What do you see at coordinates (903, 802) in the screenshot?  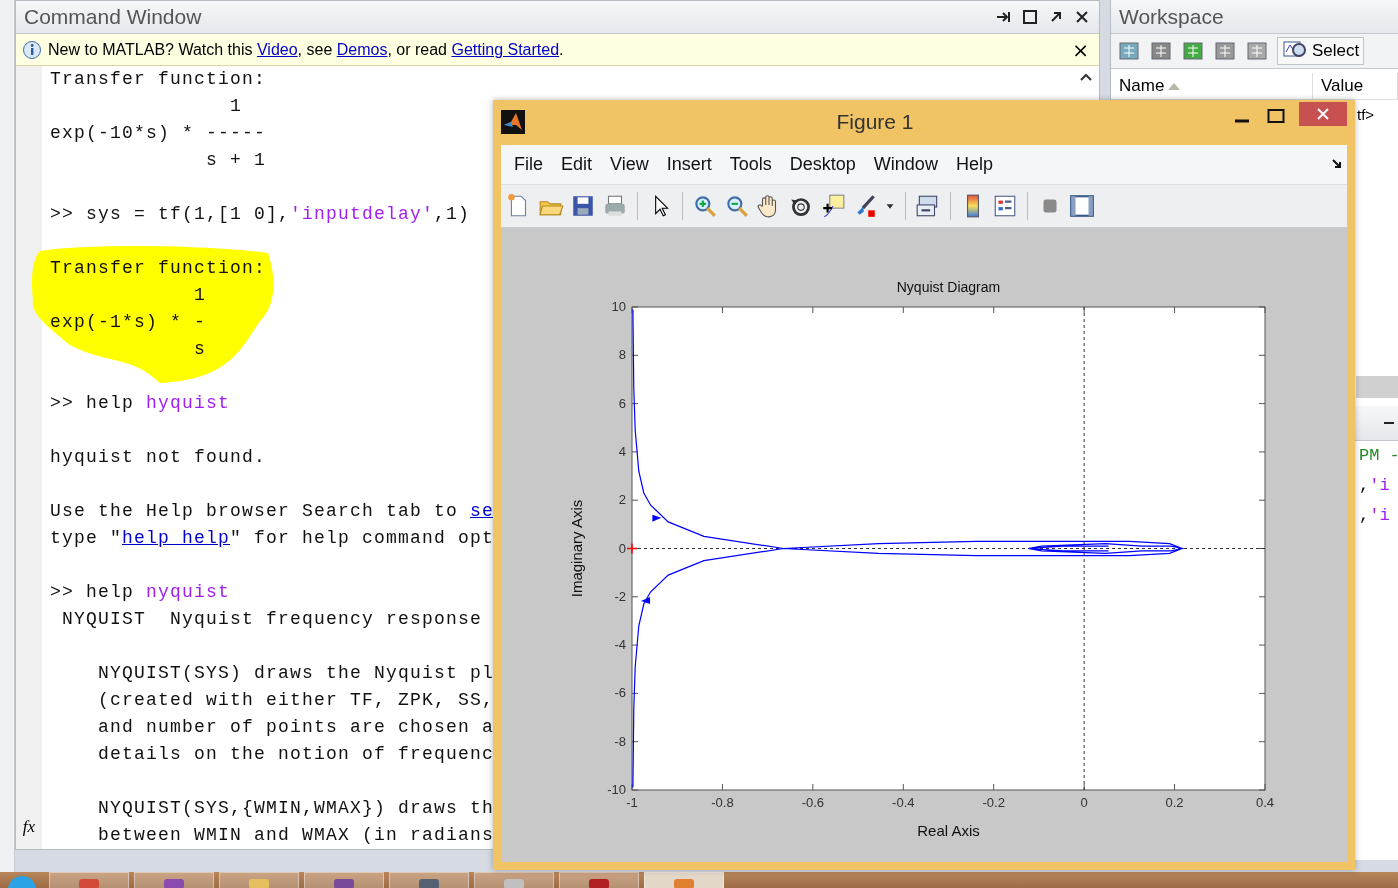 I see `x-tick-label: -0.4` at bounding box center [903, 802].